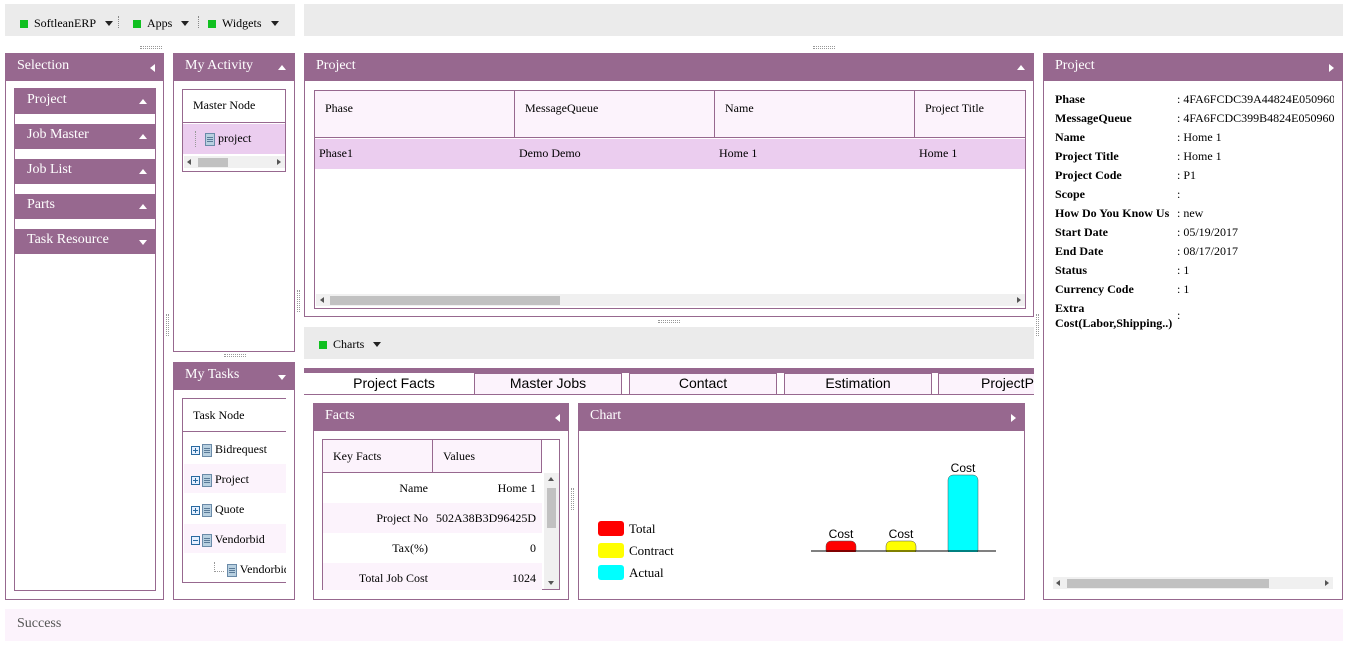 Image resolution: width=1348 pixels, height=648 pixels. I want to click on menu-divider, so click(118, 22).